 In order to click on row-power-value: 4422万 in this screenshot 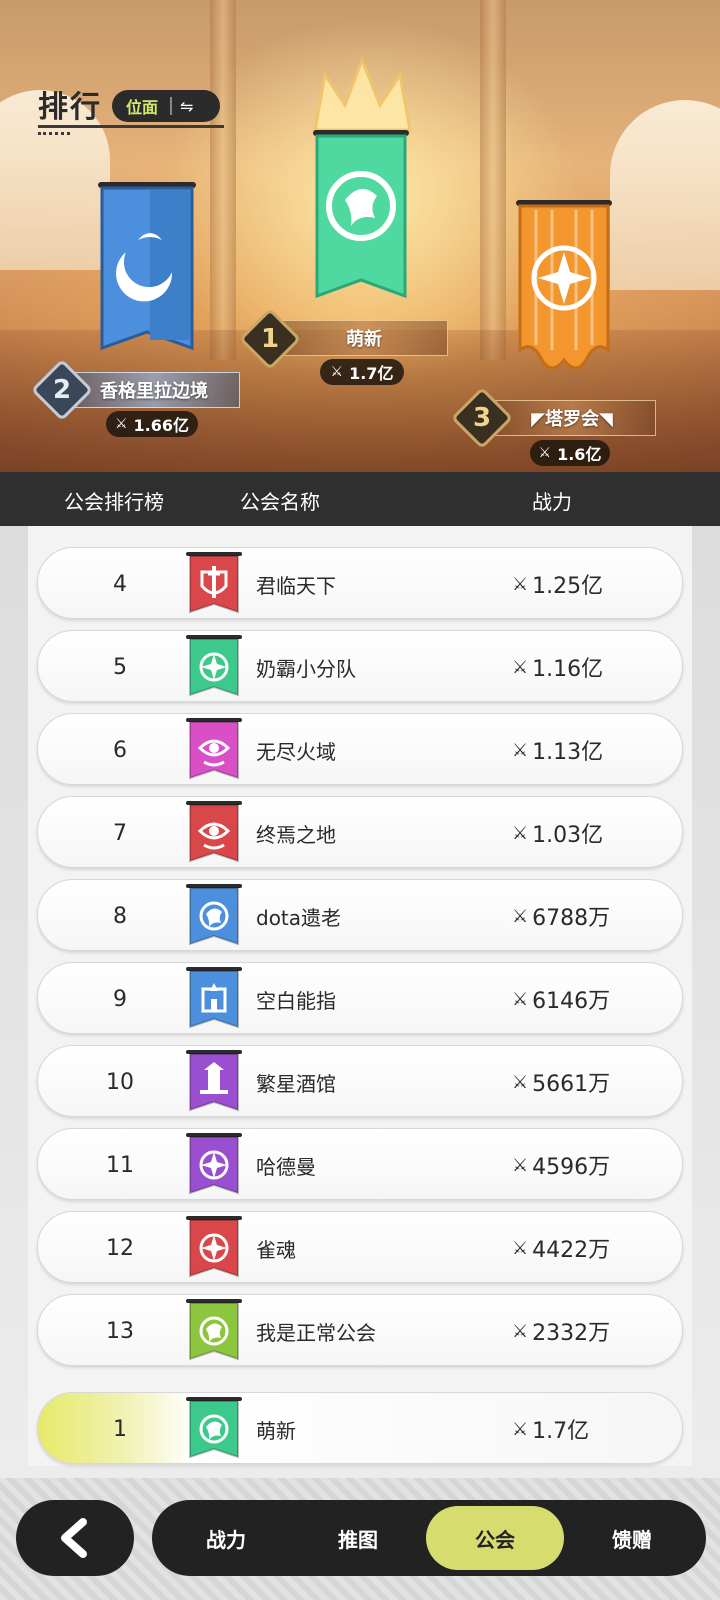, I will do `click(571, 1250)`.